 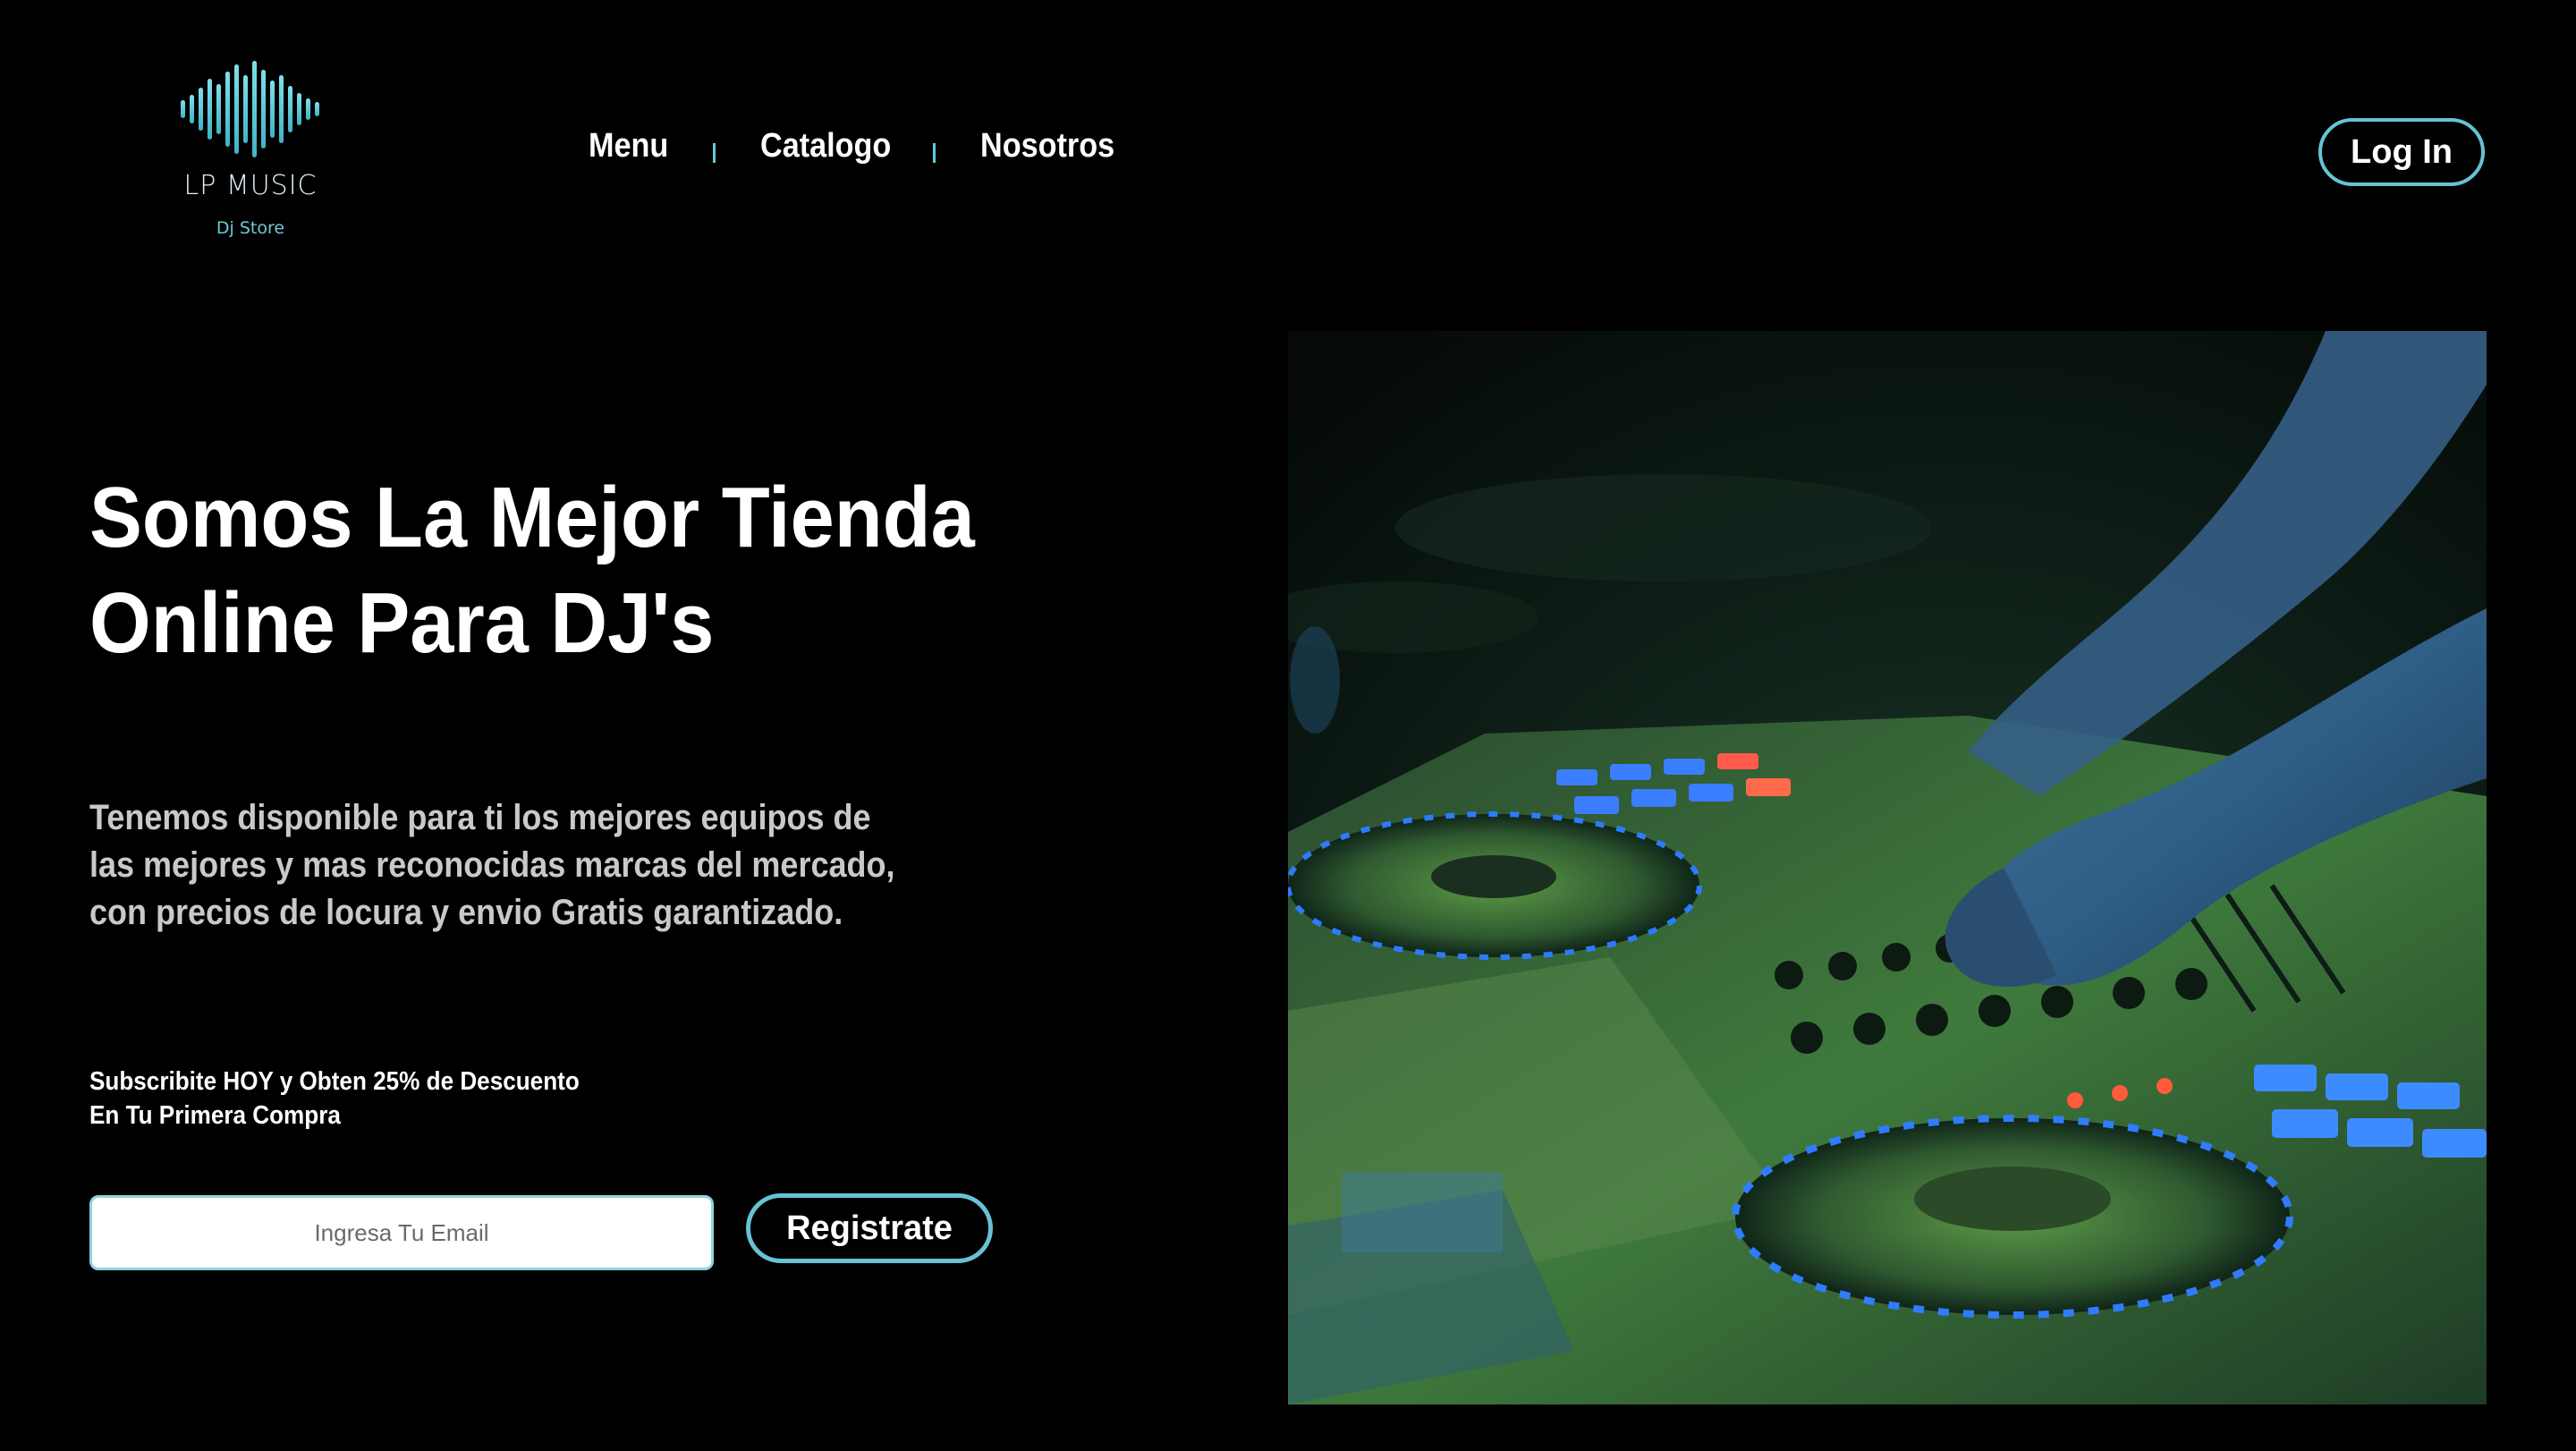 What do you see at coordinates (250, 109) in the screenshot?
I see `soundwave-icon` at bounding box center [250, 109].